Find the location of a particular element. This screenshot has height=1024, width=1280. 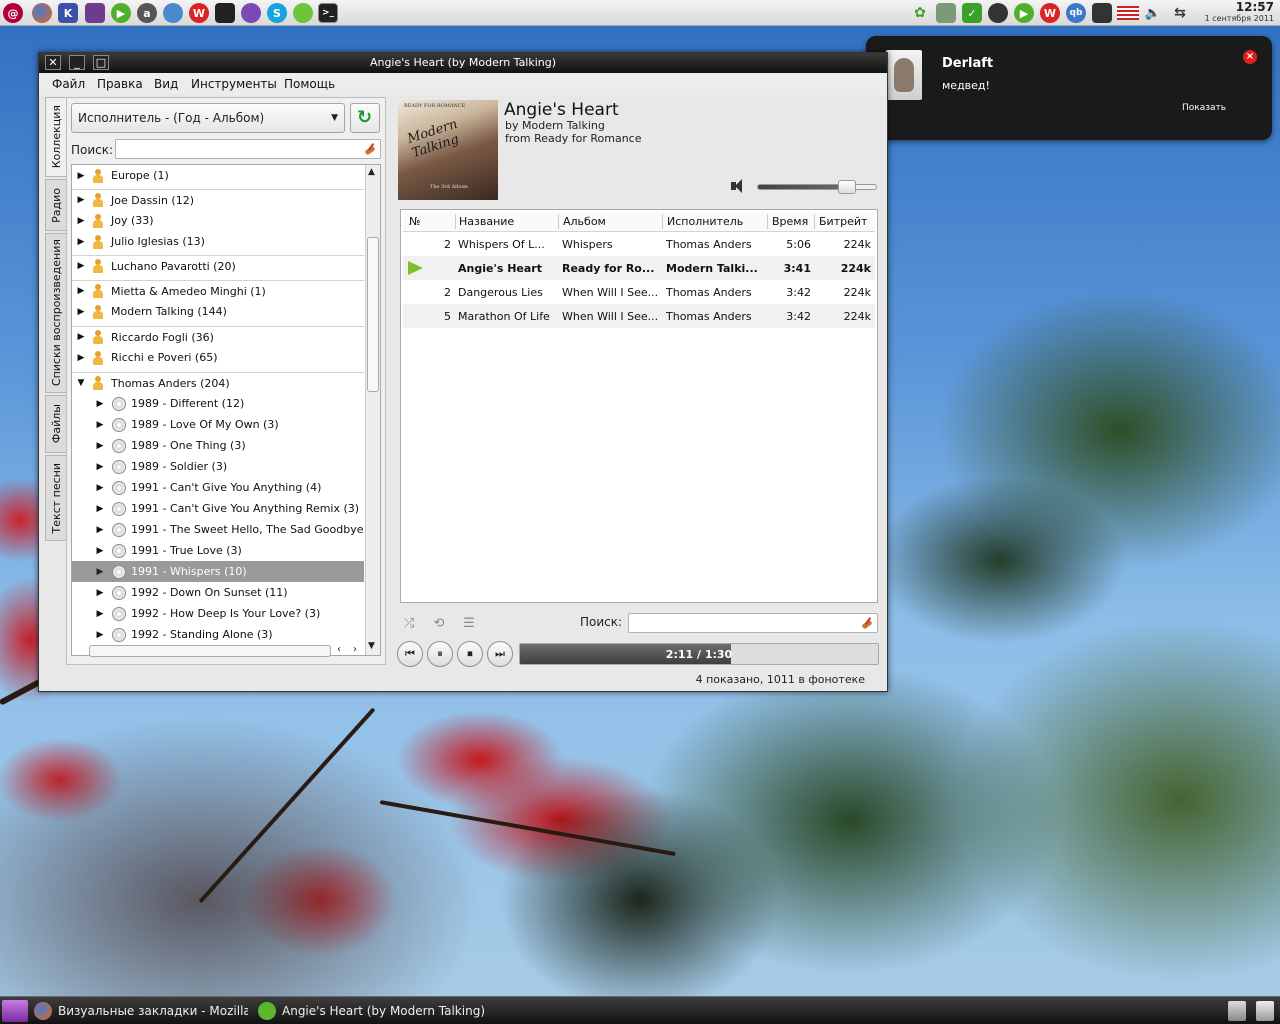

grouping-select: Исполнитель - (Год - Альбом) ▼ is located at coordinates (208, 118).